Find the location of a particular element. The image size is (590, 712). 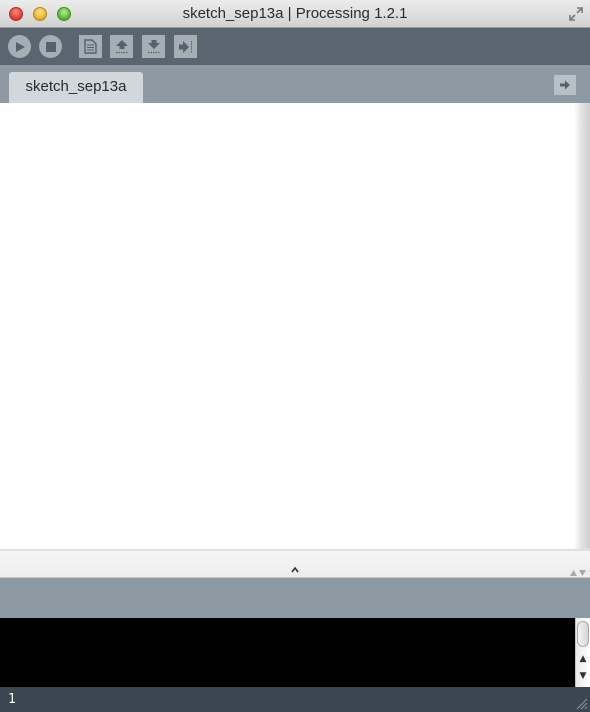

open-button is located at coordinates (121, 46).